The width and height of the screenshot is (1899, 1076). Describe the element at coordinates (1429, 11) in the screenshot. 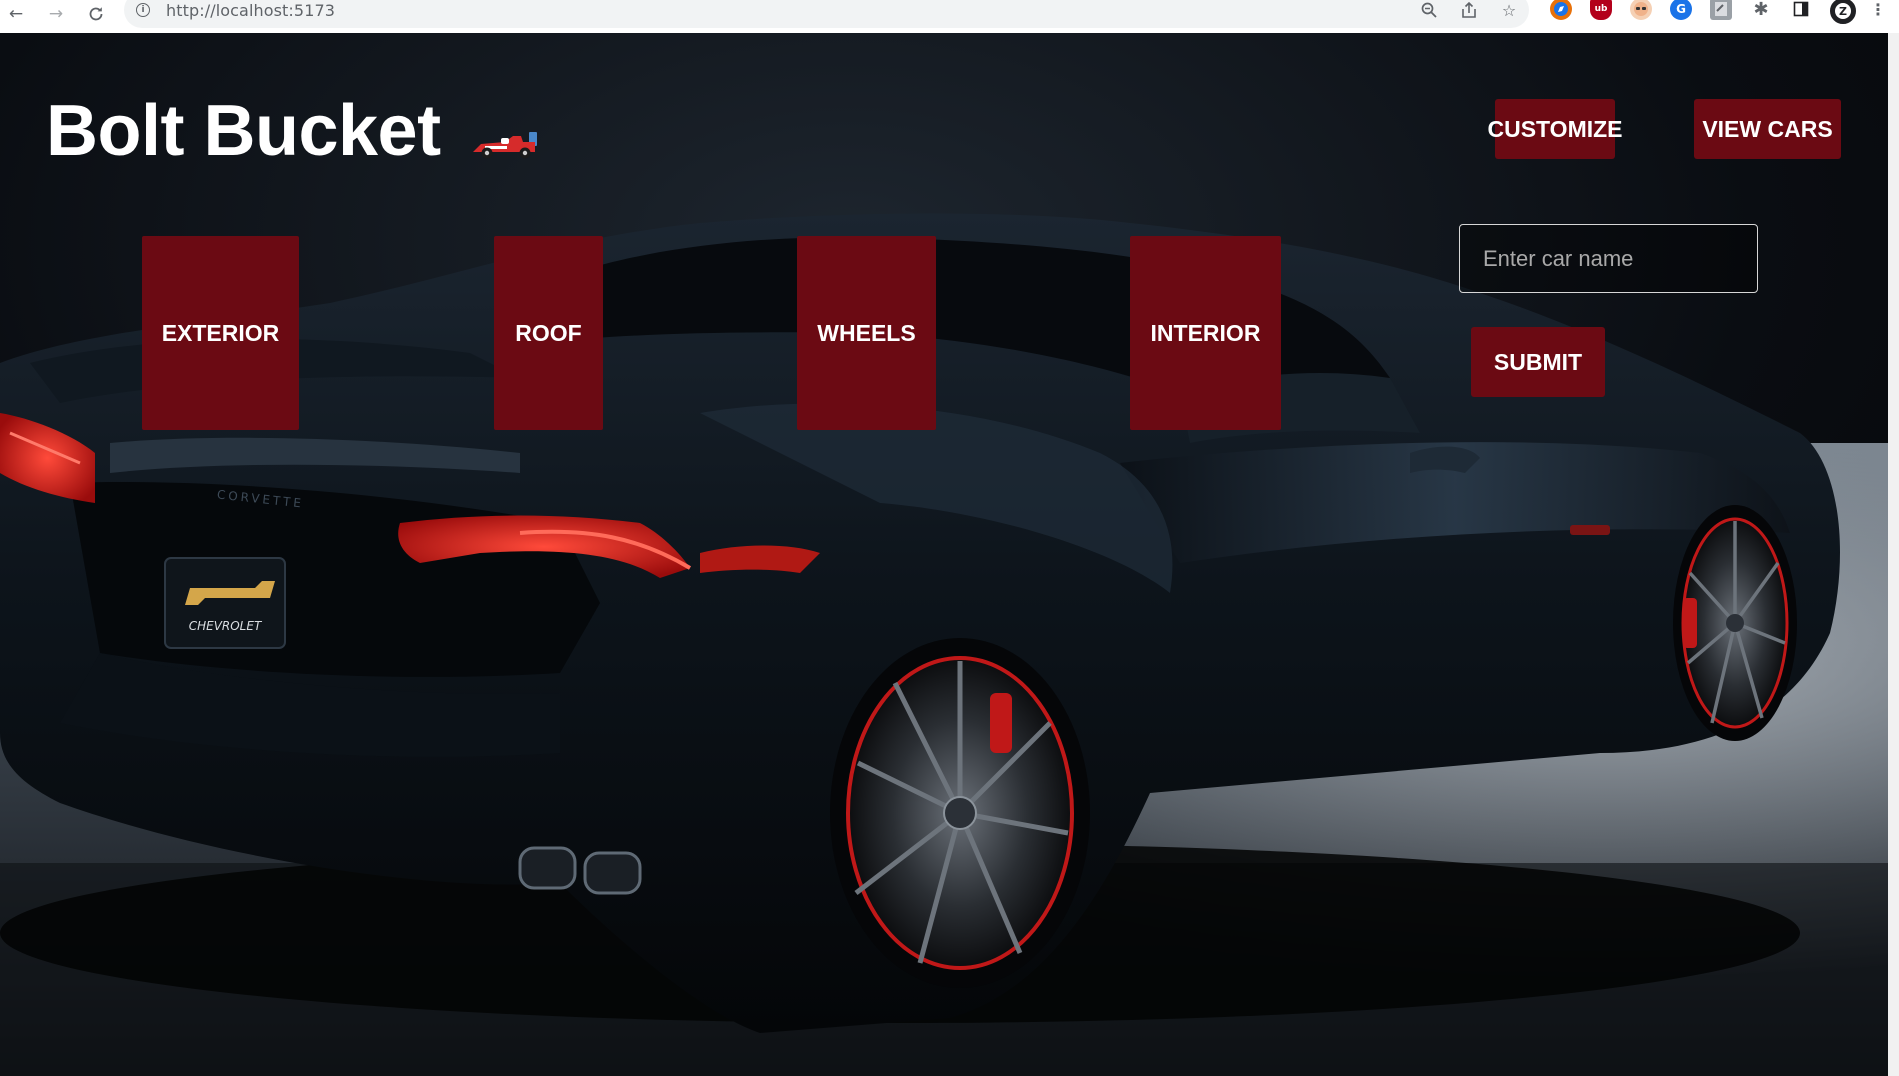

I see `zoom-icon` at that location.